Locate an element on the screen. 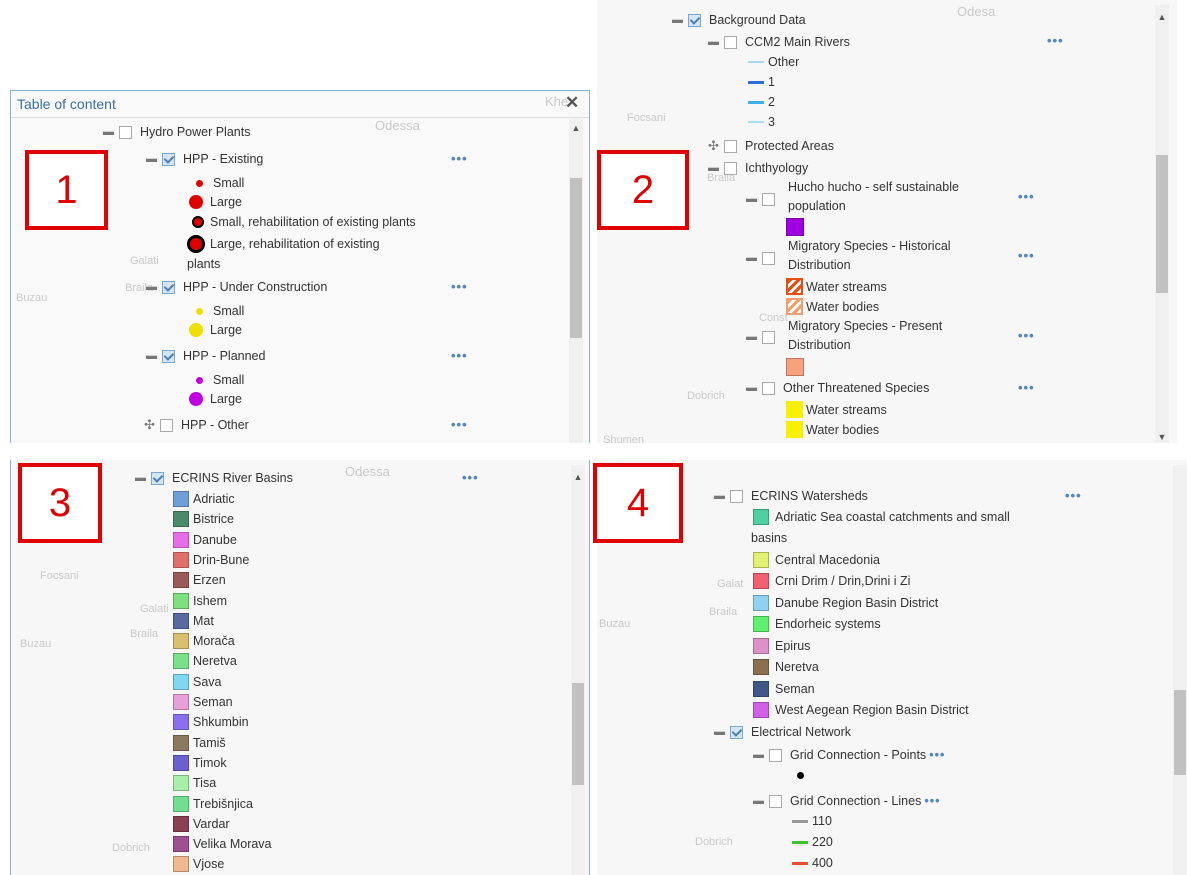  legend-label-continued: basins is located at coordinates (769, 538).